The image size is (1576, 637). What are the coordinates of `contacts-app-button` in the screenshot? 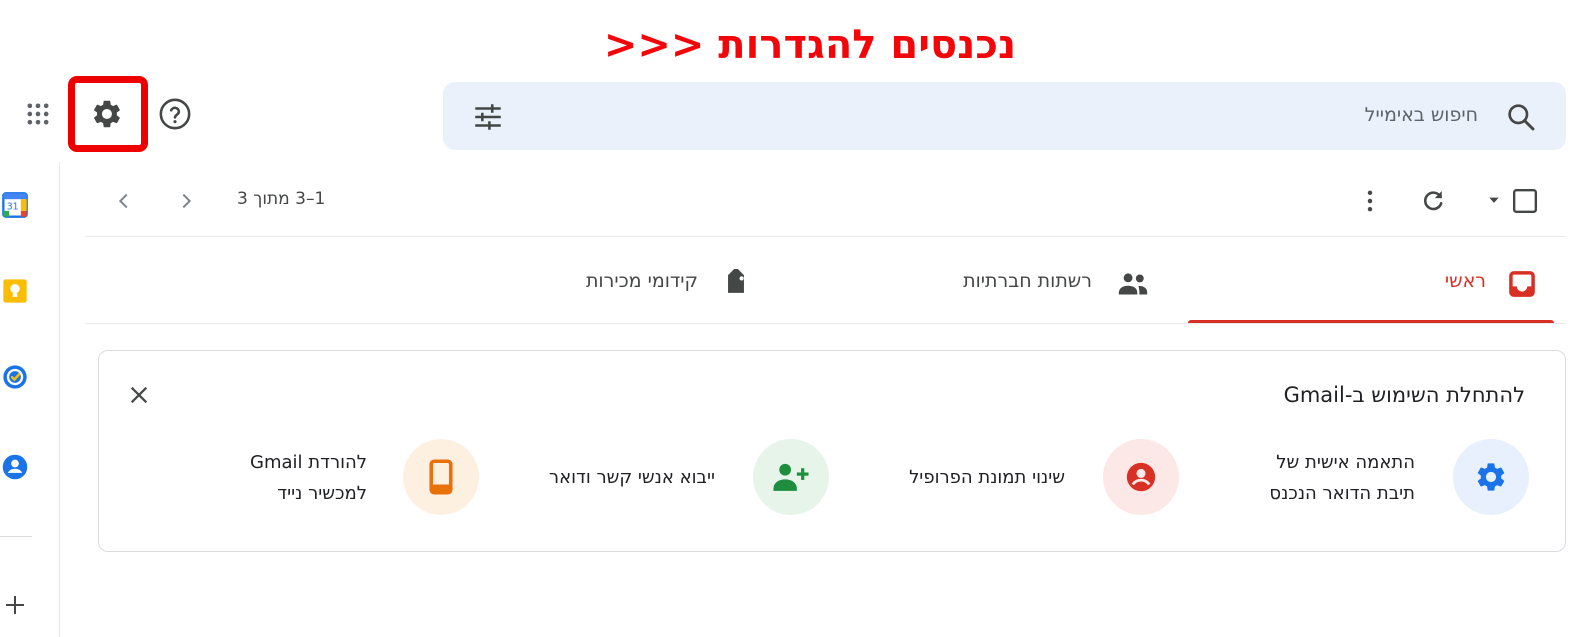 It's located at (15, 467).